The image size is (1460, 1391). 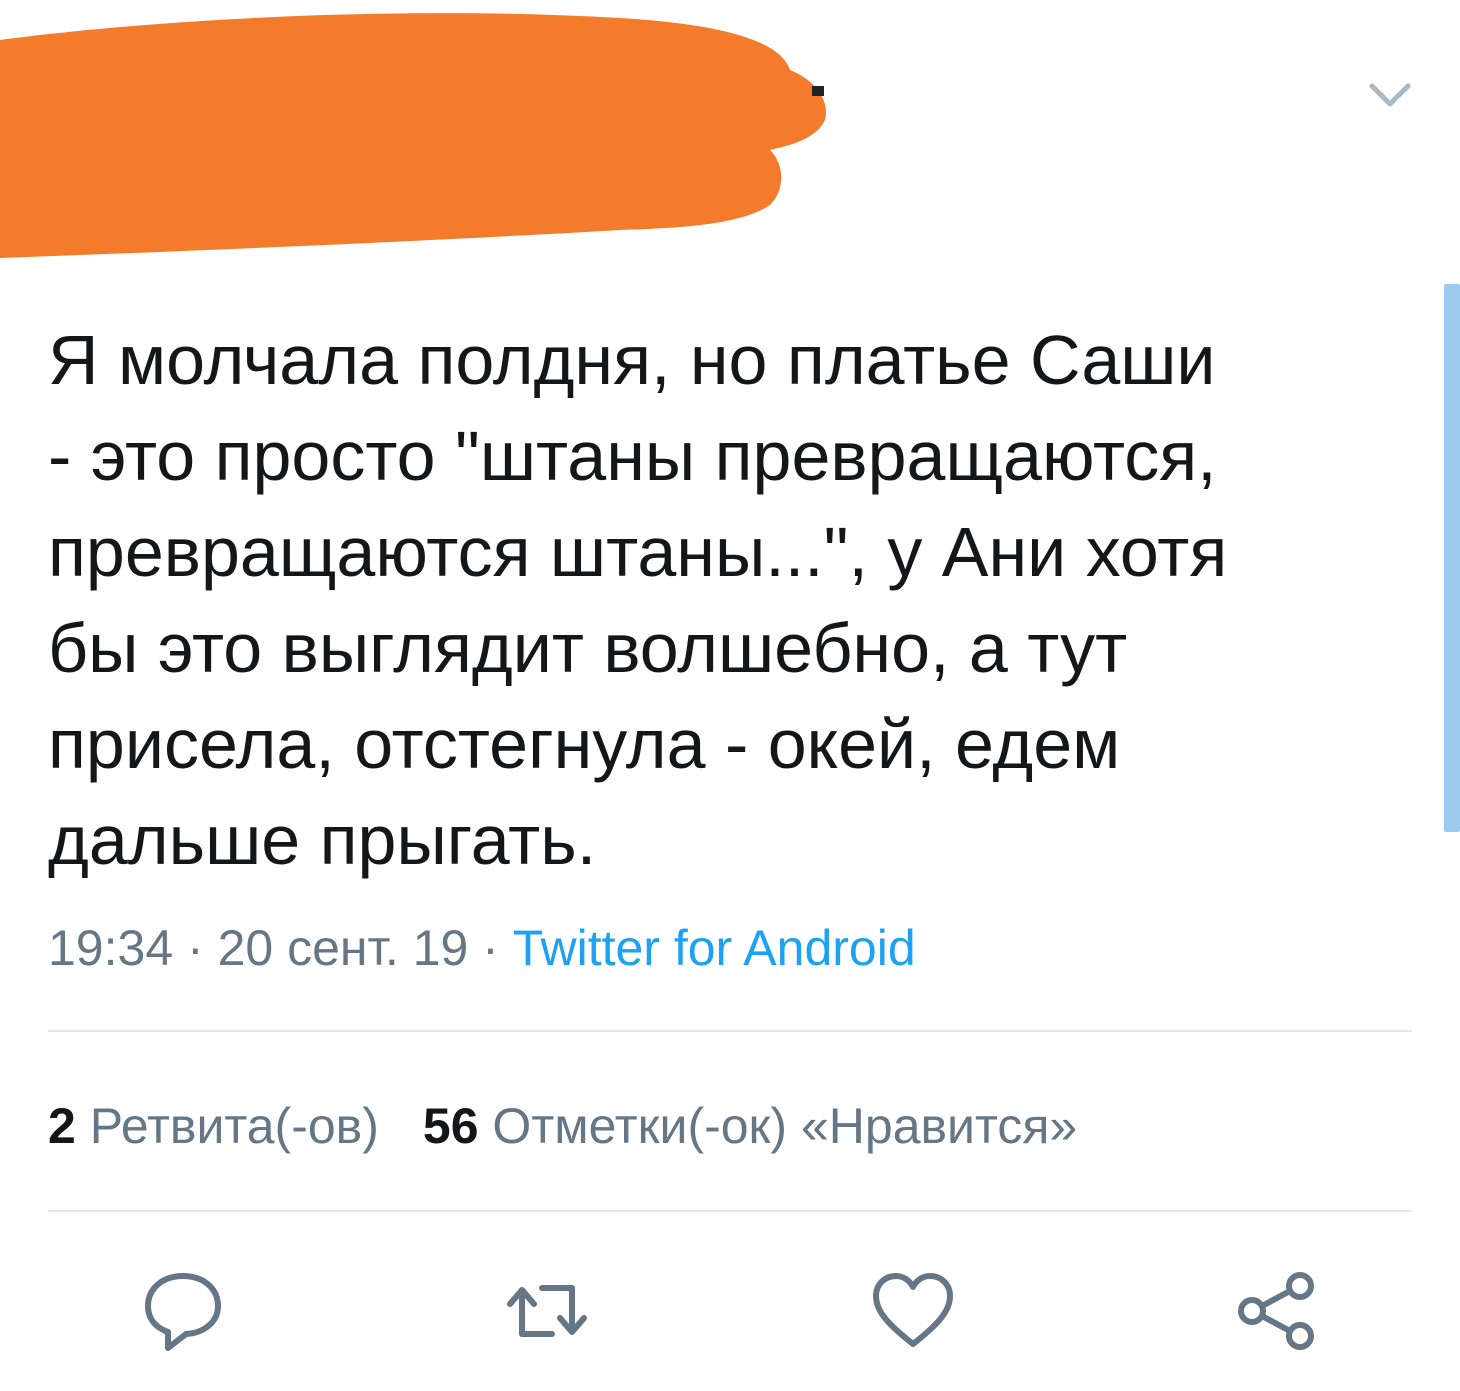 What do you see at coordinates (413, 135) in the screenshot?
I see `redaction-scribble` at bounding box center [413, 135].